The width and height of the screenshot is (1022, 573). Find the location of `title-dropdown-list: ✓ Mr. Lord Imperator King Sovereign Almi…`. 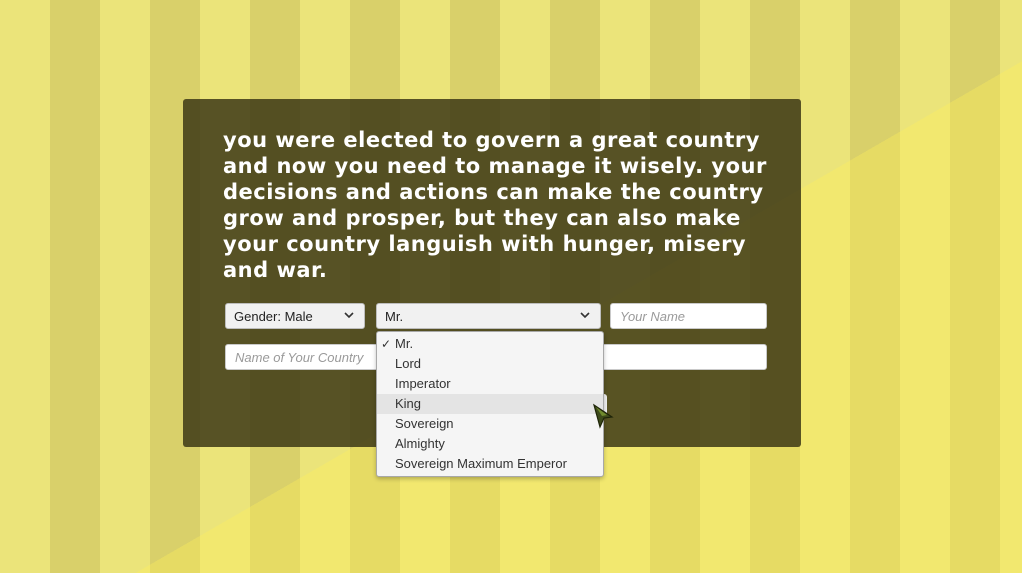

title-dropdown-list: ✓ Mr. Lord Imperator King Sovereign Almi… is located at coordinates (490, 404).